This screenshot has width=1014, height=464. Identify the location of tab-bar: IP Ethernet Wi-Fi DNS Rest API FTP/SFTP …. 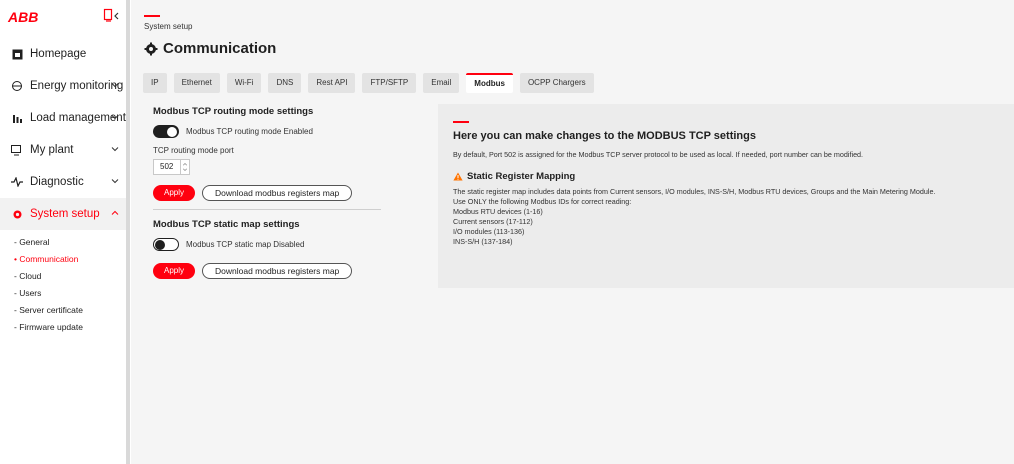
(368, 83).